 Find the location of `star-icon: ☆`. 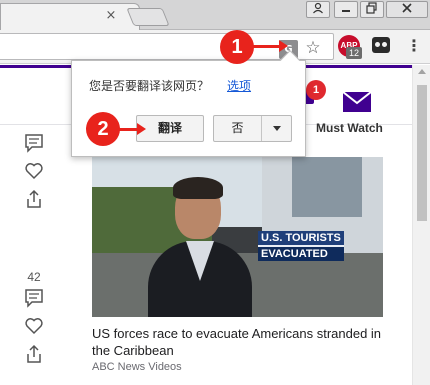

star-icon: ☆ is located at coordinates (313, 48).